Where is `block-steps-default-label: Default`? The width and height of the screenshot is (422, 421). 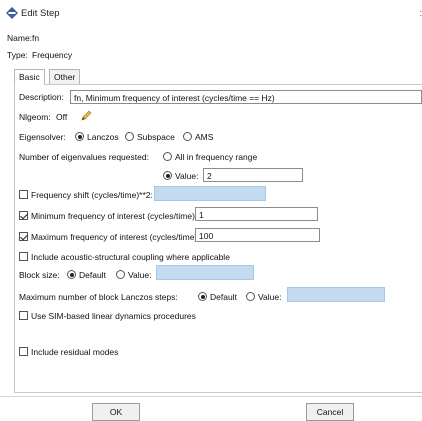
block-steps-default-label: Default is located at coordinates (223, 297).